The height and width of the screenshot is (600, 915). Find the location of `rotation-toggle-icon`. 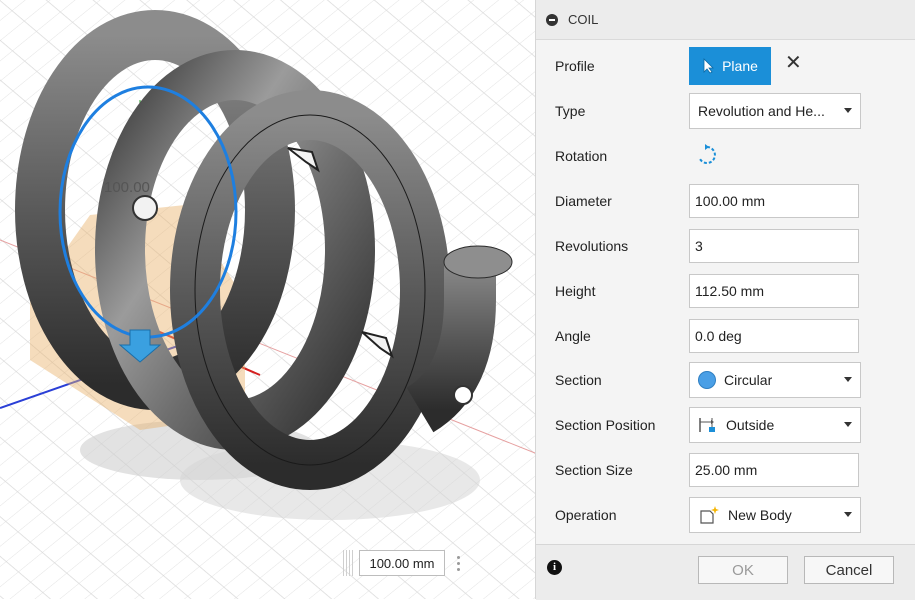

rotation-toggle-icon is located at coordinates (707, 155).